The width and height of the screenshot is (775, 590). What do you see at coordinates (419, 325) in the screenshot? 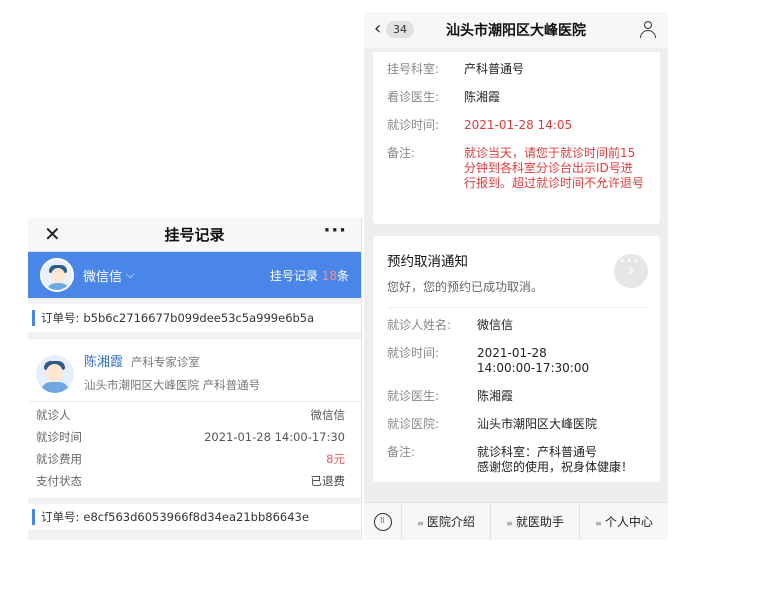
I see `row-label: 就诊人姓名:` at bounding box center [419, 325].